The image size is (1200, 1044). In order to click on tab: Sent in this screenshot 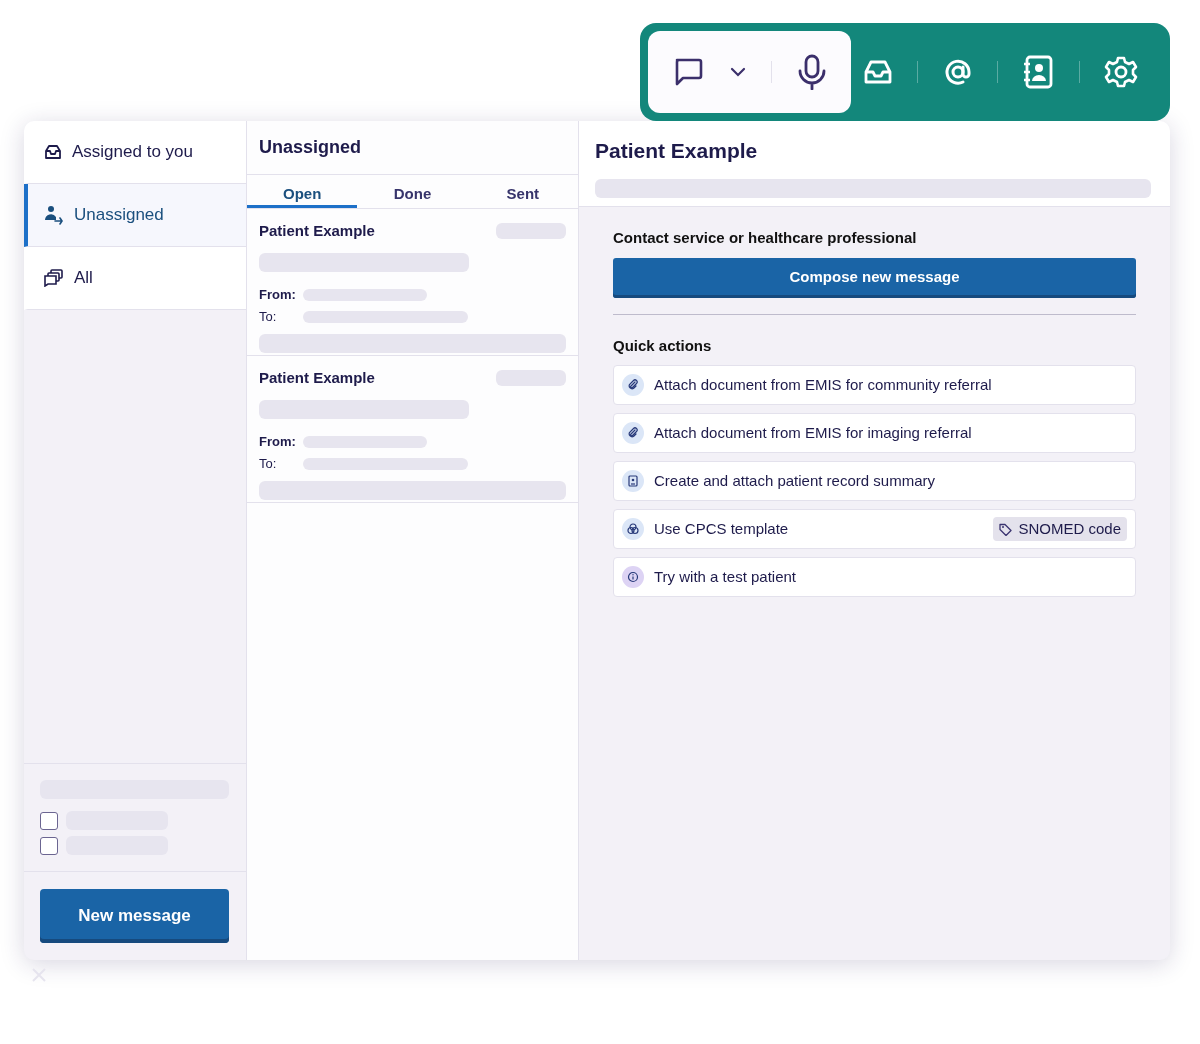, I will do `click(522, 191)`.